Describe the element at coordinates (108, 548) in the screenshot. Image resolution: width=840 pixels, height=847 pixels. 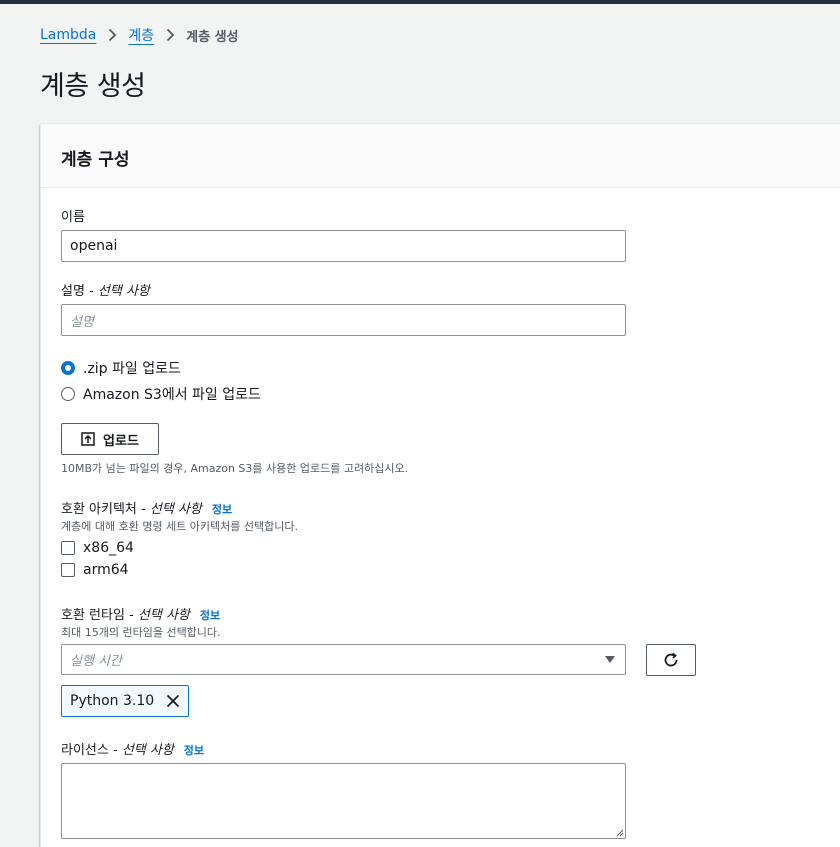
I see `checkbox-x86-label: x86_64` at that location.